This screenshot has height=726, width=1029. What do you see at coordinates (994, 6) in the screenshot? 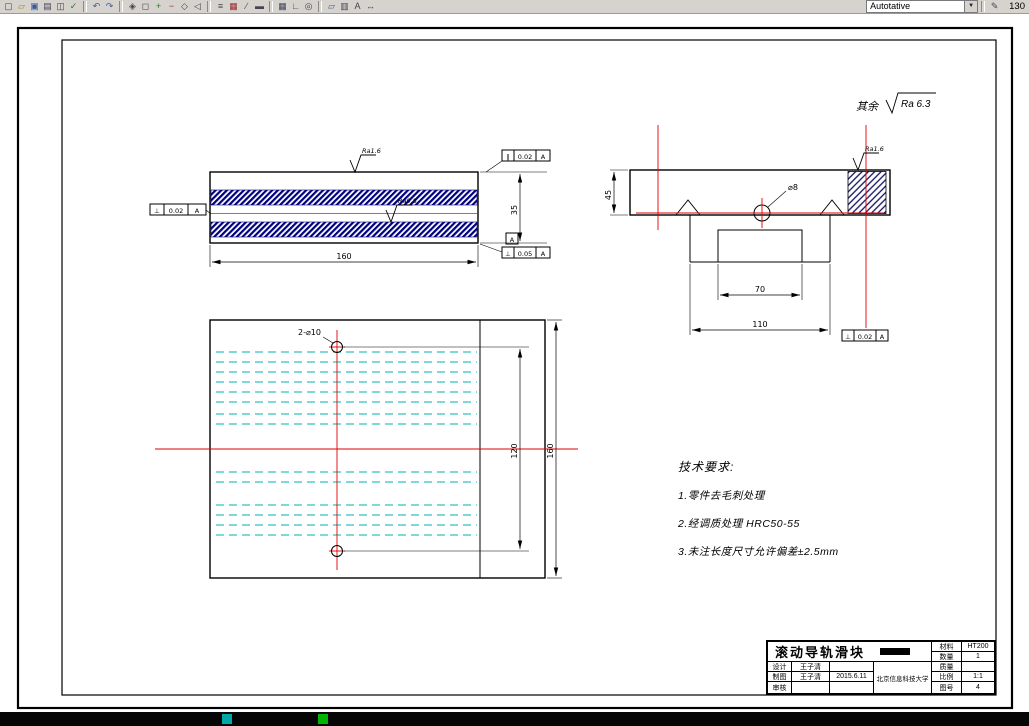
I see `pen-icon: ✎` at bounding box center [994, 6].